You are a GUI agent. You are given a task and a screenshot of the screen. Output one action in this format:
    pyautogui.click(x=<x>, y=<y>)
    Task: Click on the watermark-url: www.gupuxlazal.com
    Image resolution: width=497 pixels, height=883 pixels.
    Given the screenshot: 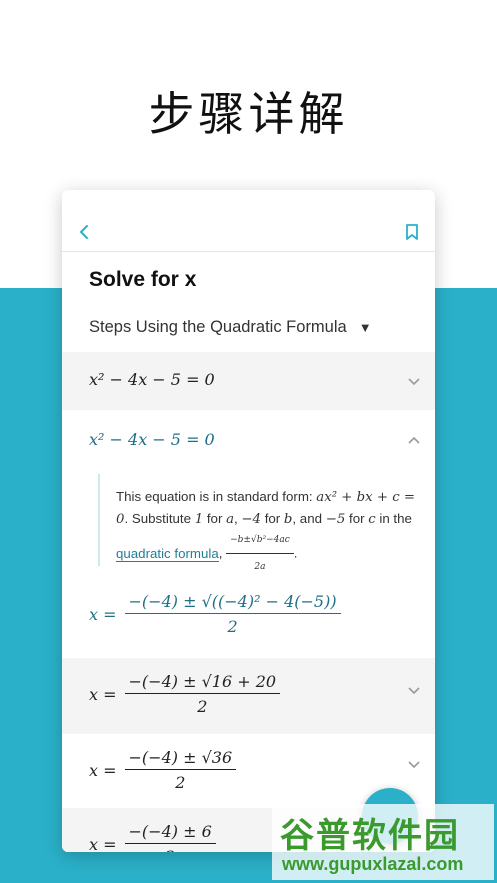 What is the action you would take?
    pyautogui.click(x=373, y=864)
    